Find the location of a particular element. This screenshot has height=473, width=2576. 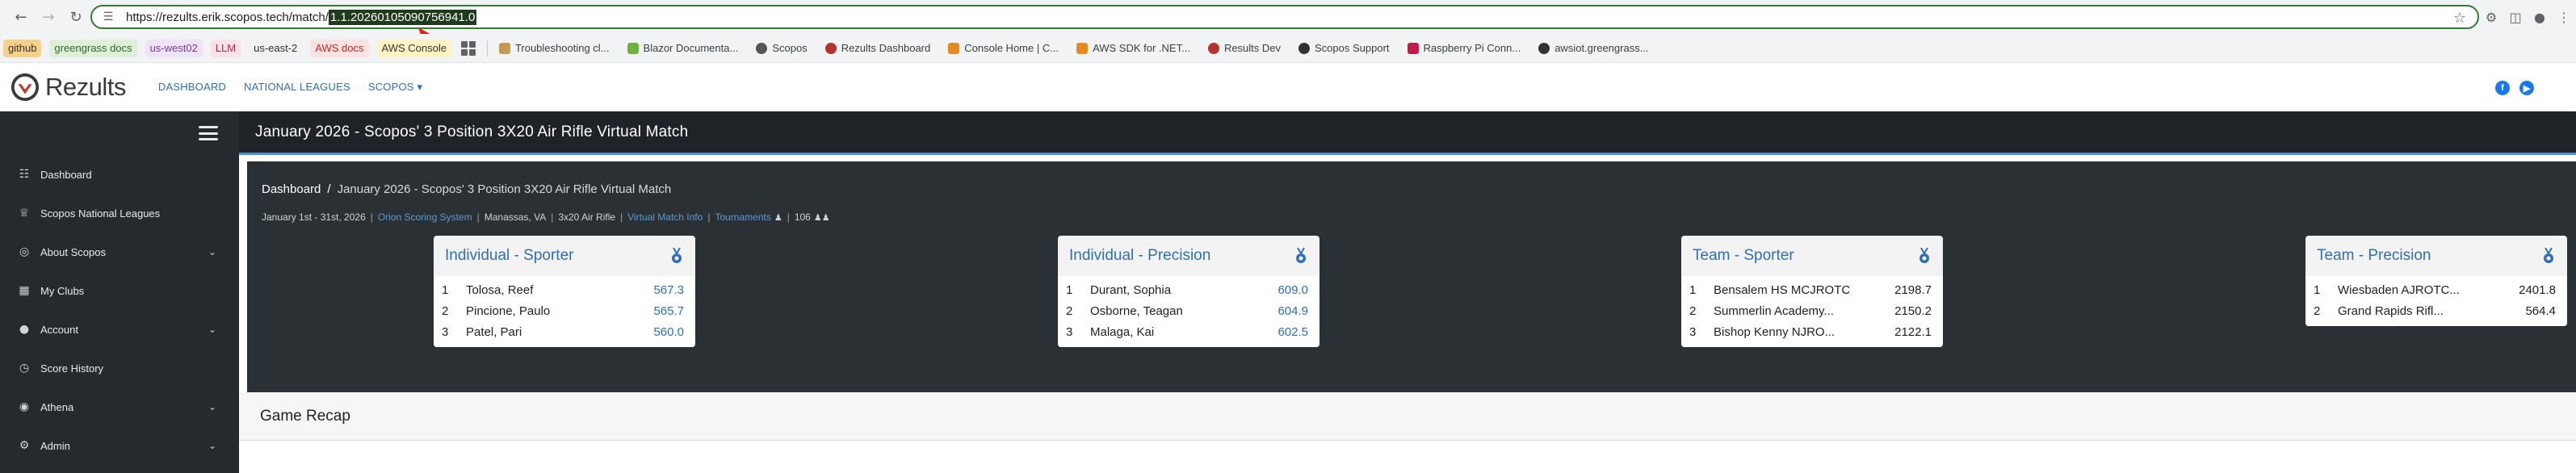

bookmark-link-label: Results Dev is located at coordinates (1252, 48).